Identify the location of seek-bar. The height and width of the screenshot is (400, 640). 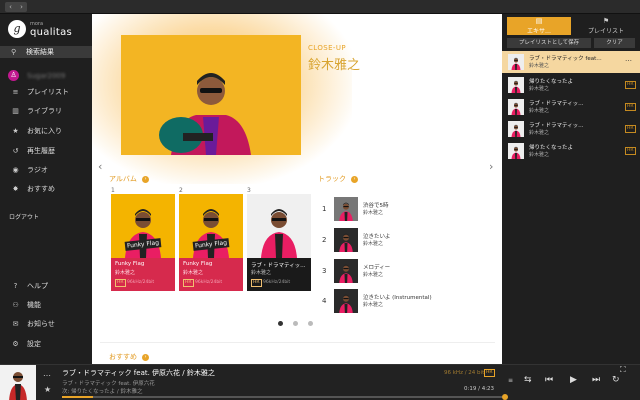
(282, 397).